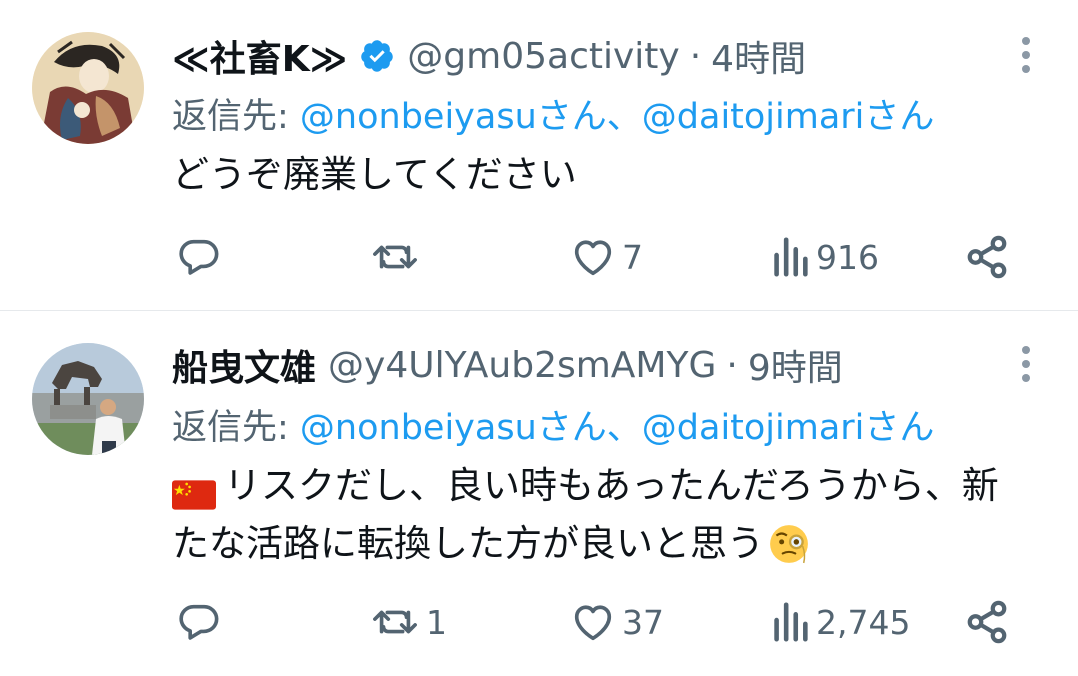 The image size is (1078, 676). I want to click on retweet-count: 1, so click(436, 622).